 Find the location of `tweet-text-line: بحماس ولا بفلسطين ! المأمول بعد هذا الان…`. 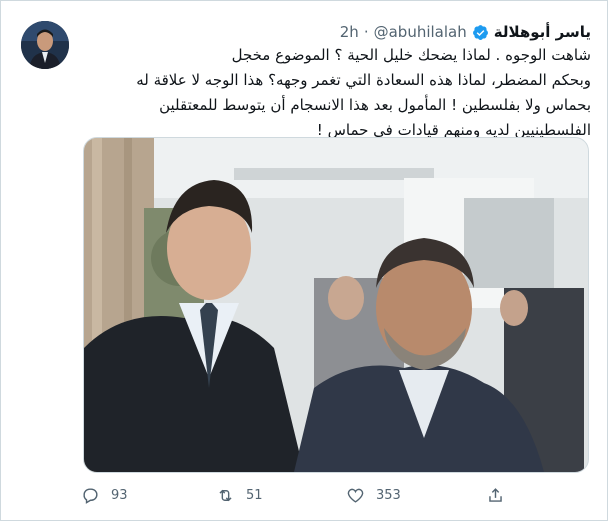

tweet-text-line: بحماس ولا بفلسطين ! المأمول بعد هذا الان… is located at coordinates (375, 105).